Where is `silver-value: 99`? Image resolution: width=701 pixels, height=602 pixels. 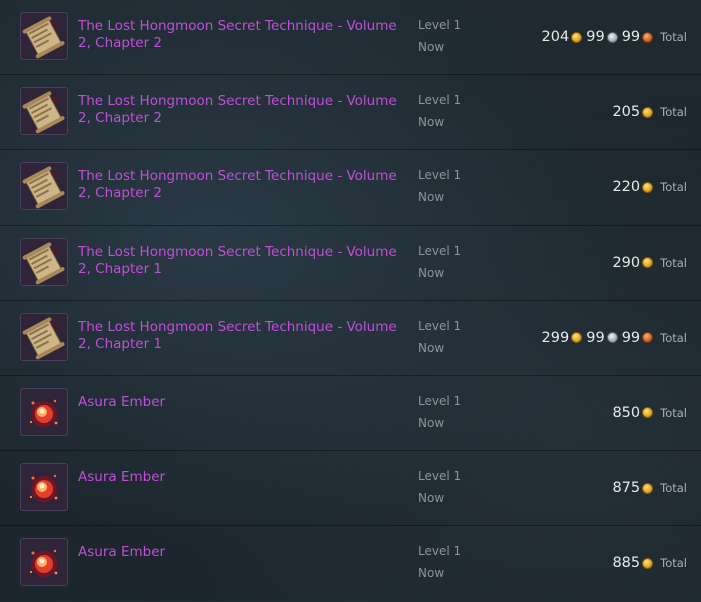 silver-value: 99 is located at coordinates (595, 37).